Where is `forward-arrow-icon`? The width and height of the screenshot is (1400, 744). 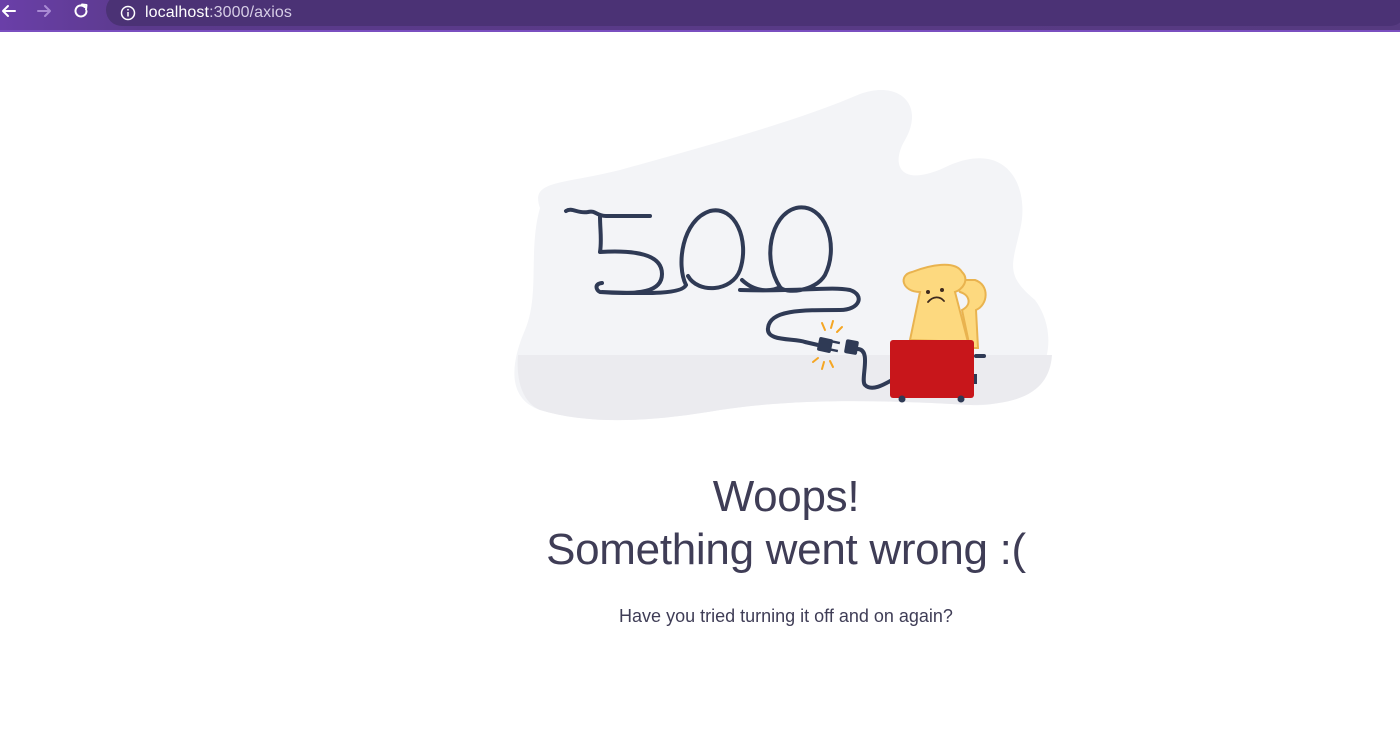
forward-arrow-icon is located at coordinates (44, 11).